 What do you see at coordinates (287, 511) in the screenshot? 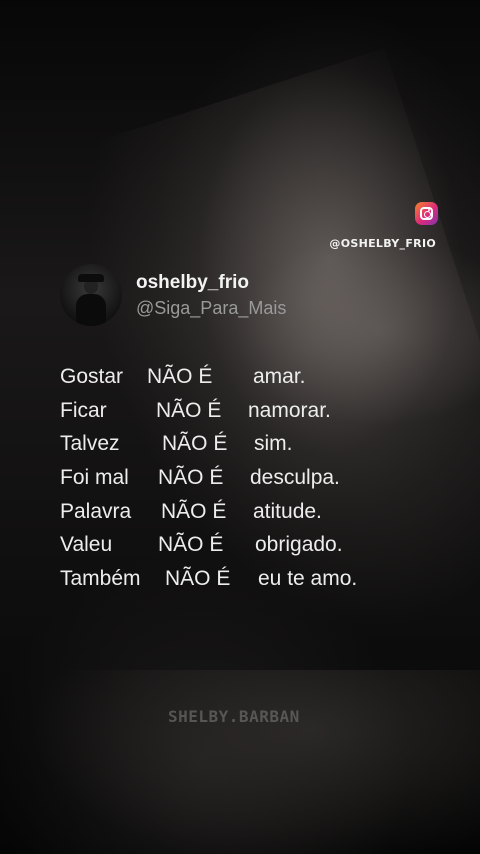
I see `line-object: atitude.` at bounding box center [287, 511].